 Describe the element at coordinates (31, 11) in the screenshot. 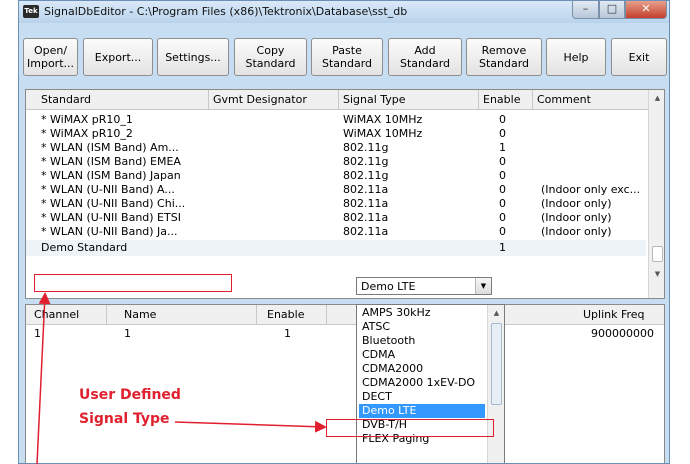

I see `tek-app-icon: Tek` at that location.